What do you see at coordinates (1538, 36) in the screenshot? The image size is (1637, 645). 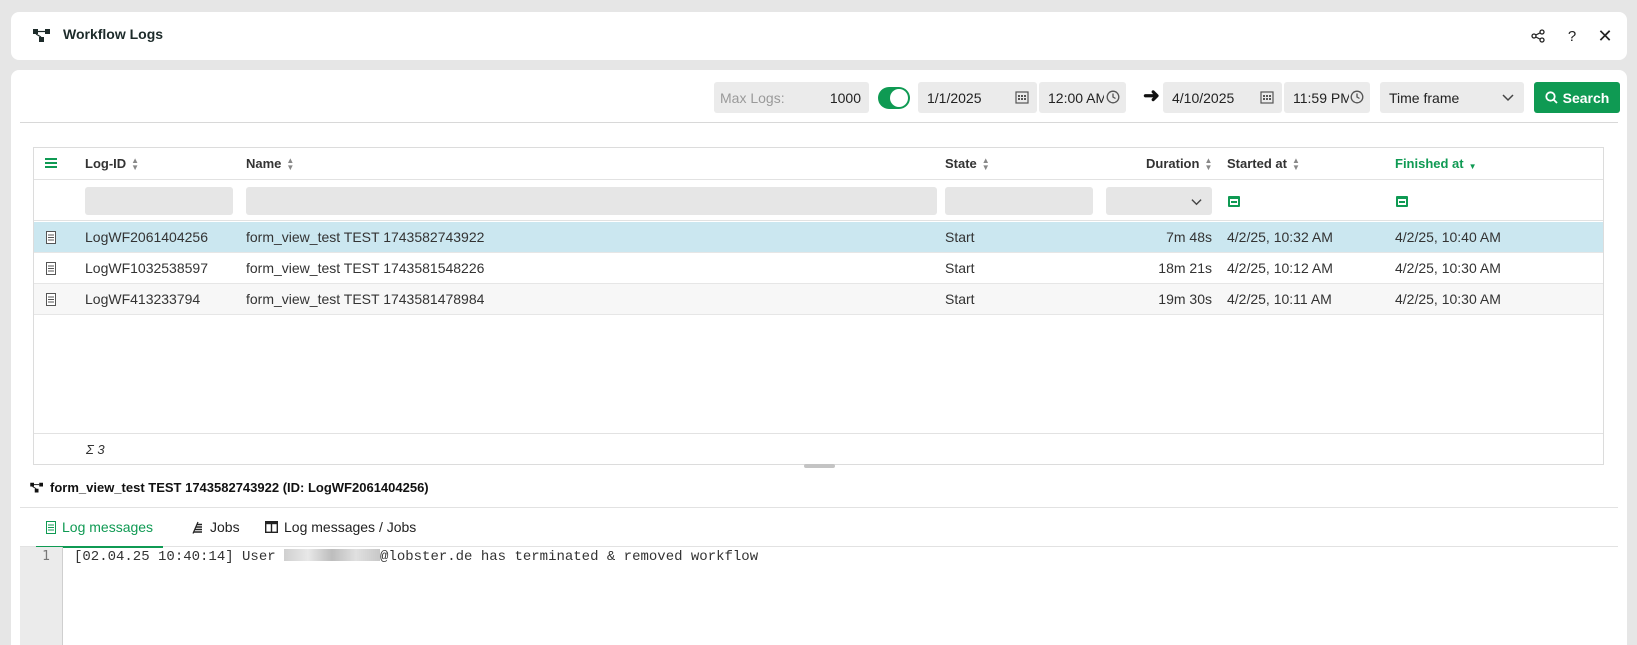 I see `share-icon` at bounding box center [1538, 36].